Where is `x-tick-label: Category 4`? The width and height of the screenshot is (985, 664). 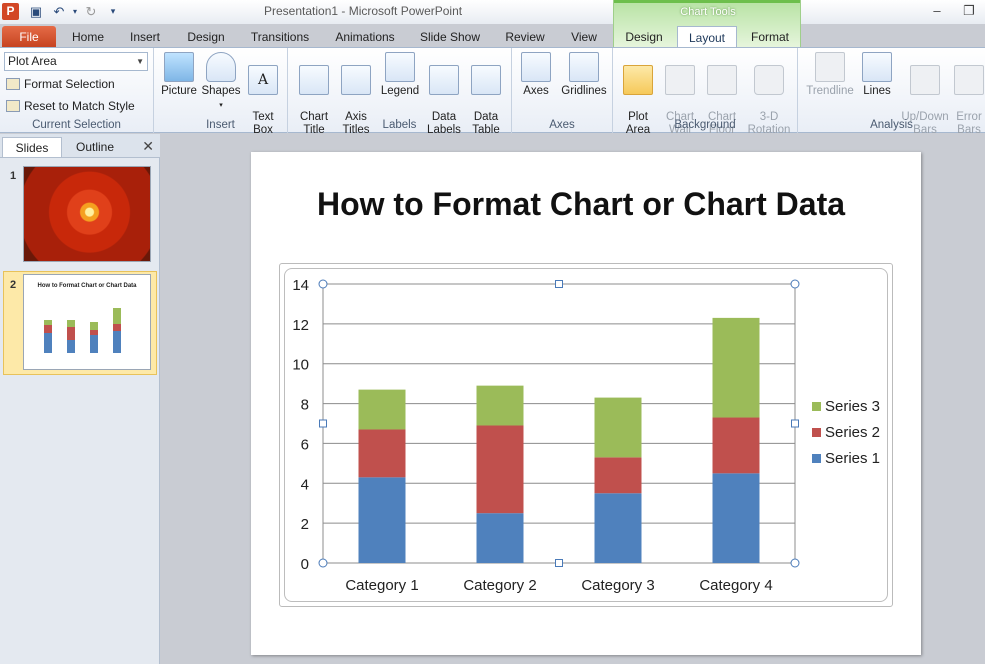
x-tick-label: Category 4 is located at coordinates (735, 585).